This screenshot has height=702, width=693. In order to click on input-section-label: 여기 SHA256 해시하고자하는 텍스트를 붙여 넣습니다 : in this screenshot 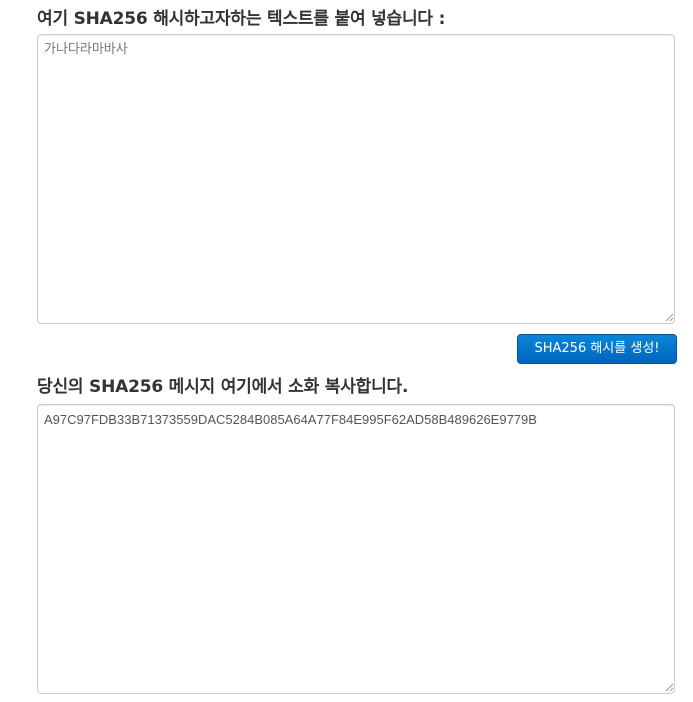, I will do `click(241, 19)`.